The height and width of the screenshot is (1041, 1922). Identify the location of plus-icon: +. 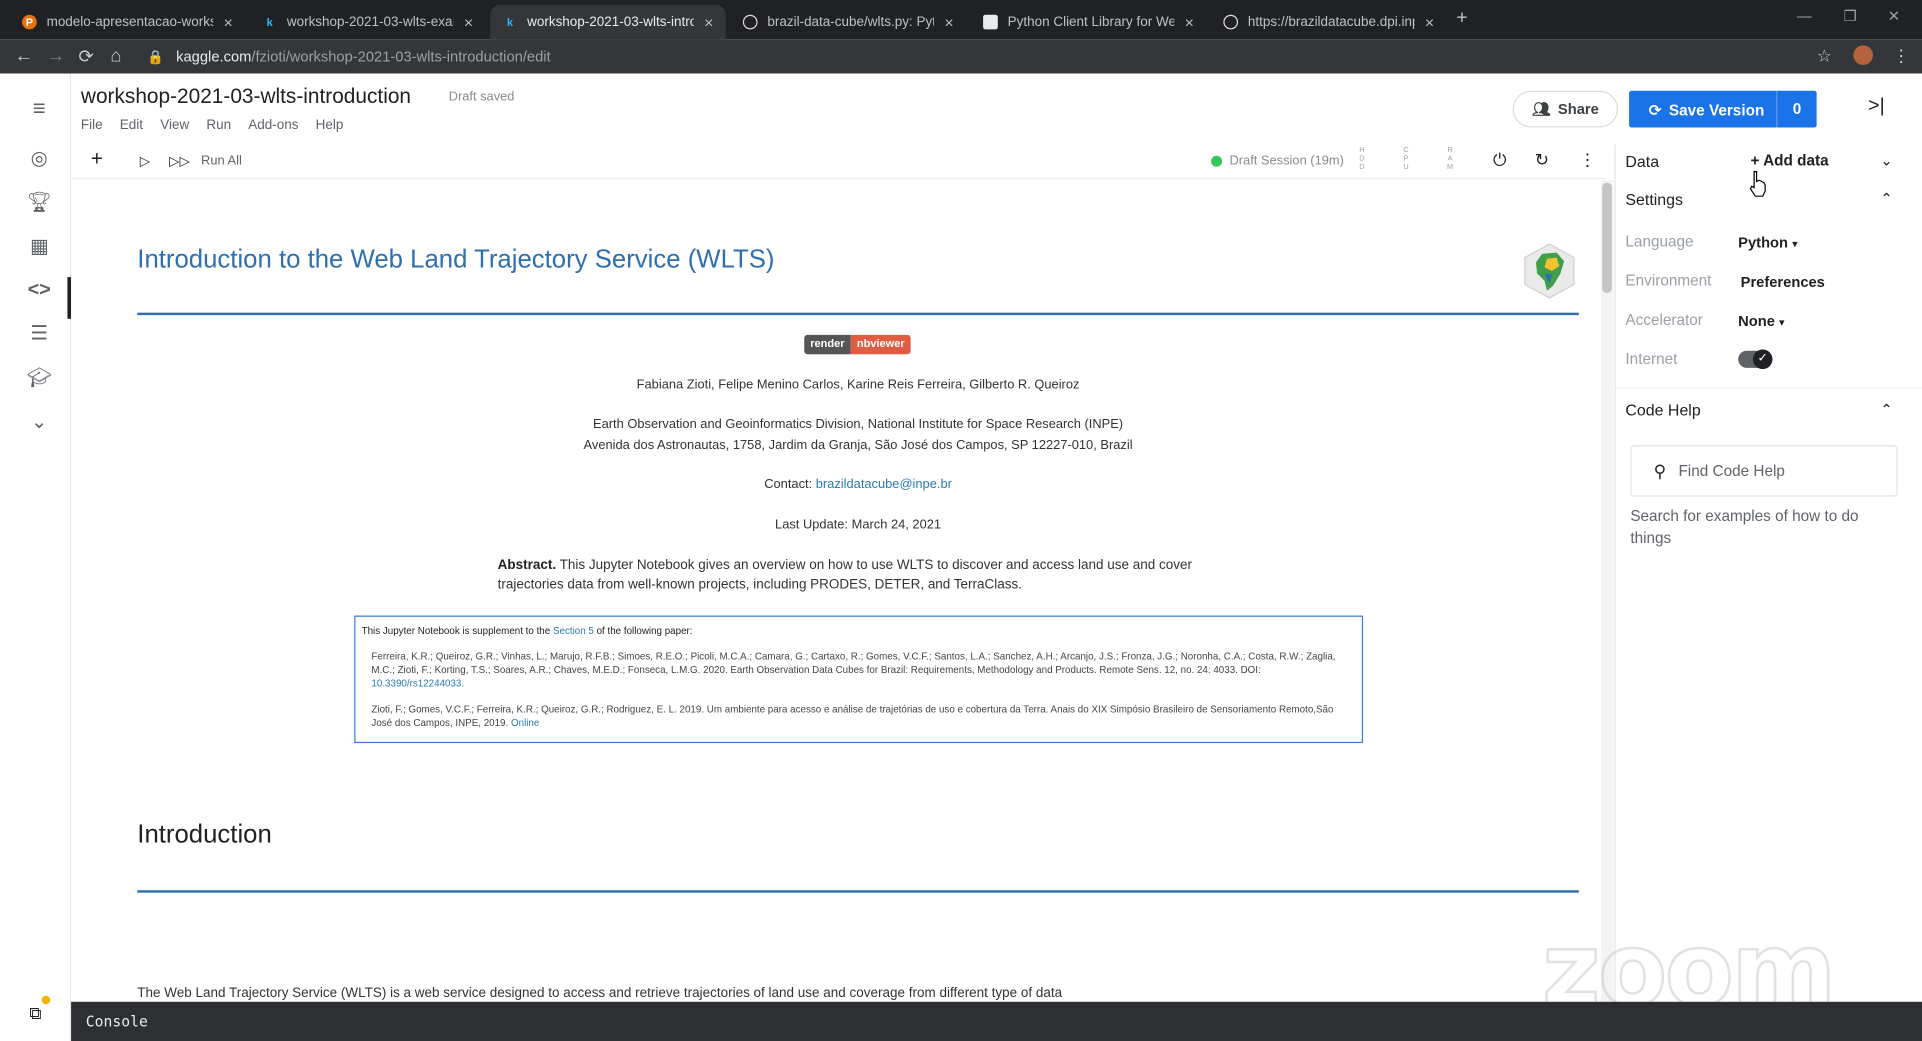
(1757, 161).